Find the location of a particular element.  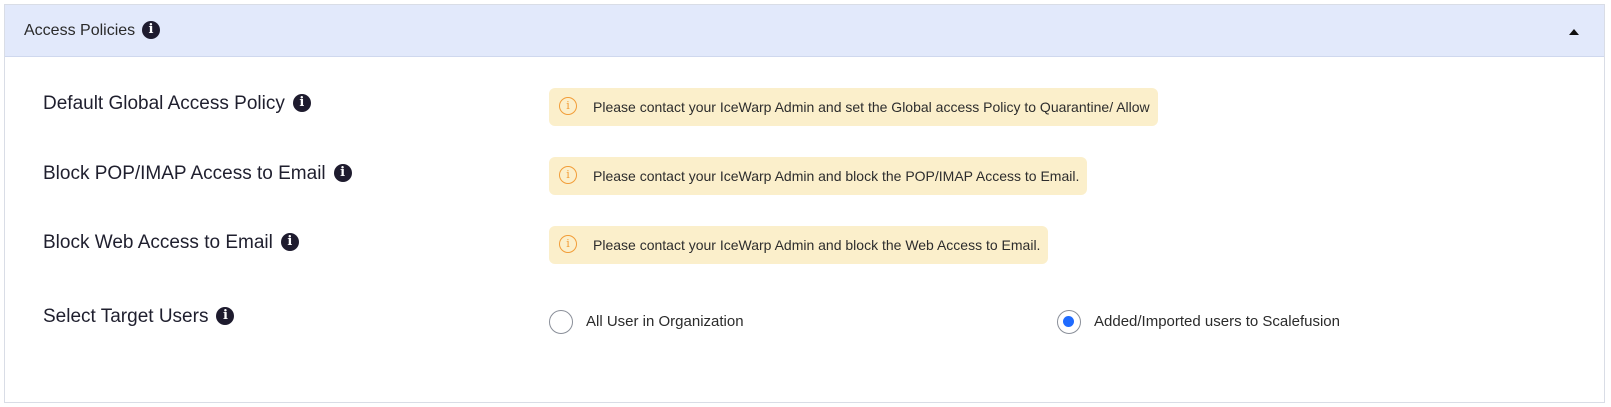

select-target-users-label: Select Target Users i is located at coordinates (139, 317).